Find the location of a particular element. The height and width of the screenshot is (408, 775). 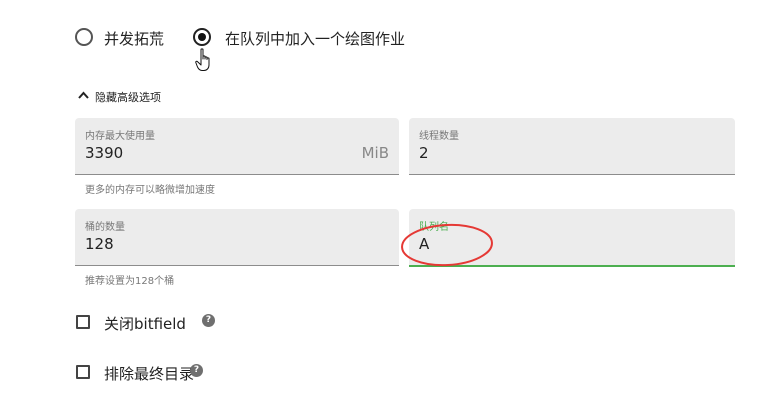

memory-max-label: 内存最大使用量 is located at coordinates (120, 136).